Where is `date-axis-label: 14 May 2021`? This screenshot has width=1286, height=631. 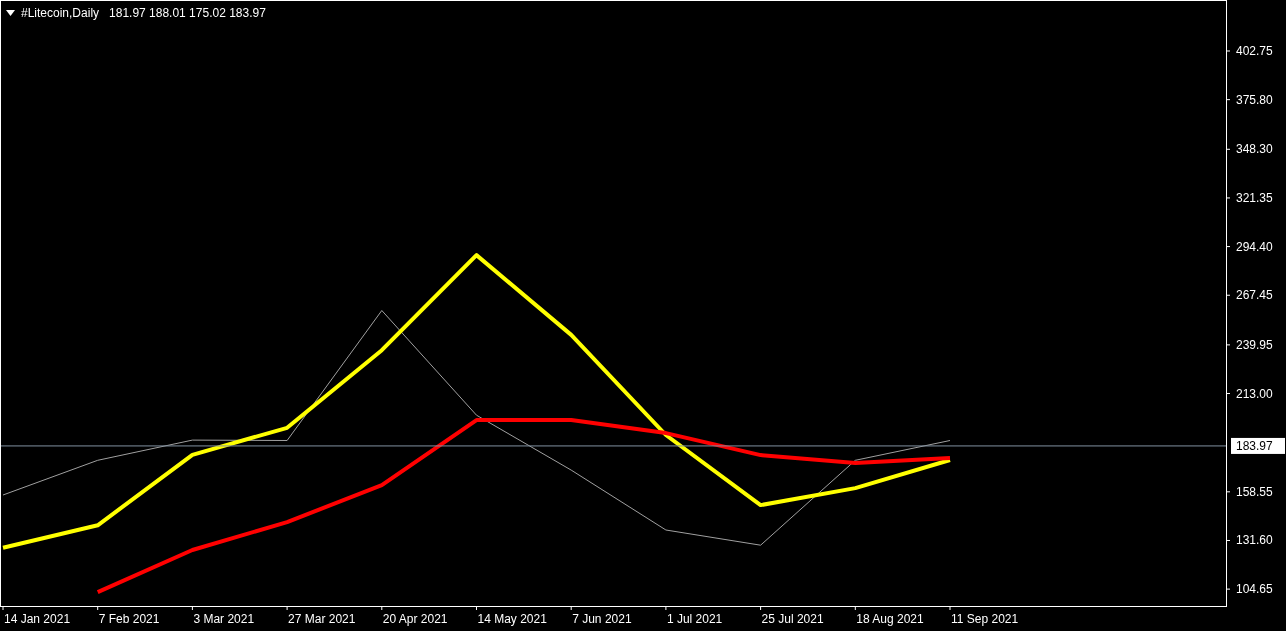
date-axis-label: 14 May 2021 is located at coordinates (512, 619).